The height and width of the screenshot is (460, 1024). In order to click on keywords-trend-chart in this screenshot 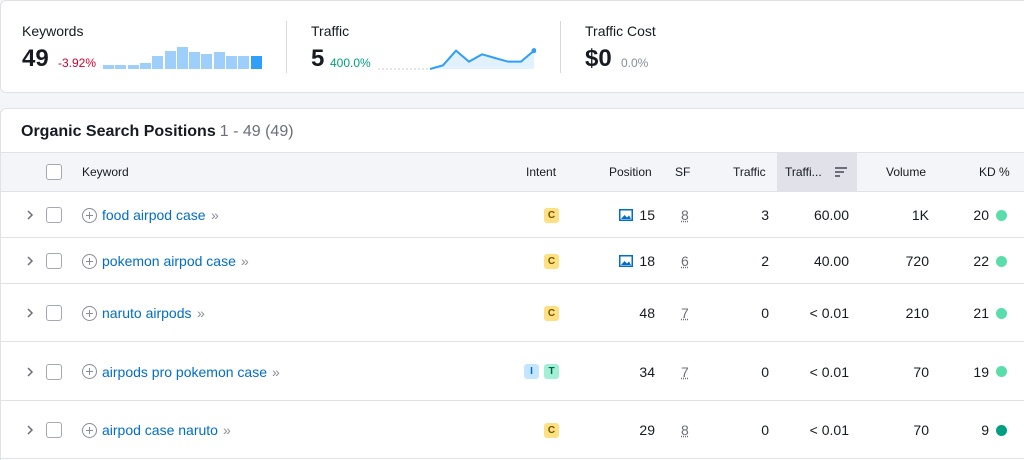, I will do `click(183, 57)`.